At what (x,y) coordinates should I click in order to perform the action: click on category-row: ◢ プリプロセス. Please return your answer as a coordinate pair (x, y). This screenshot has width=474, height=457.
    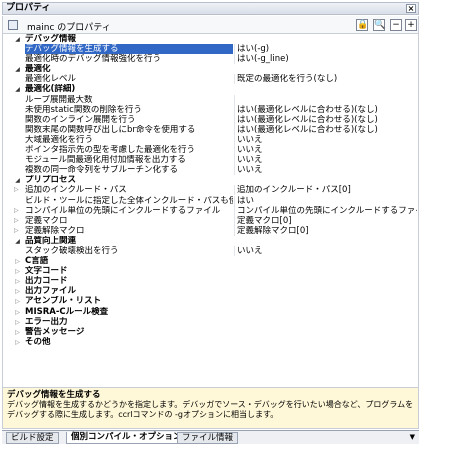
    Looking at the image, I should click on (210, 180).